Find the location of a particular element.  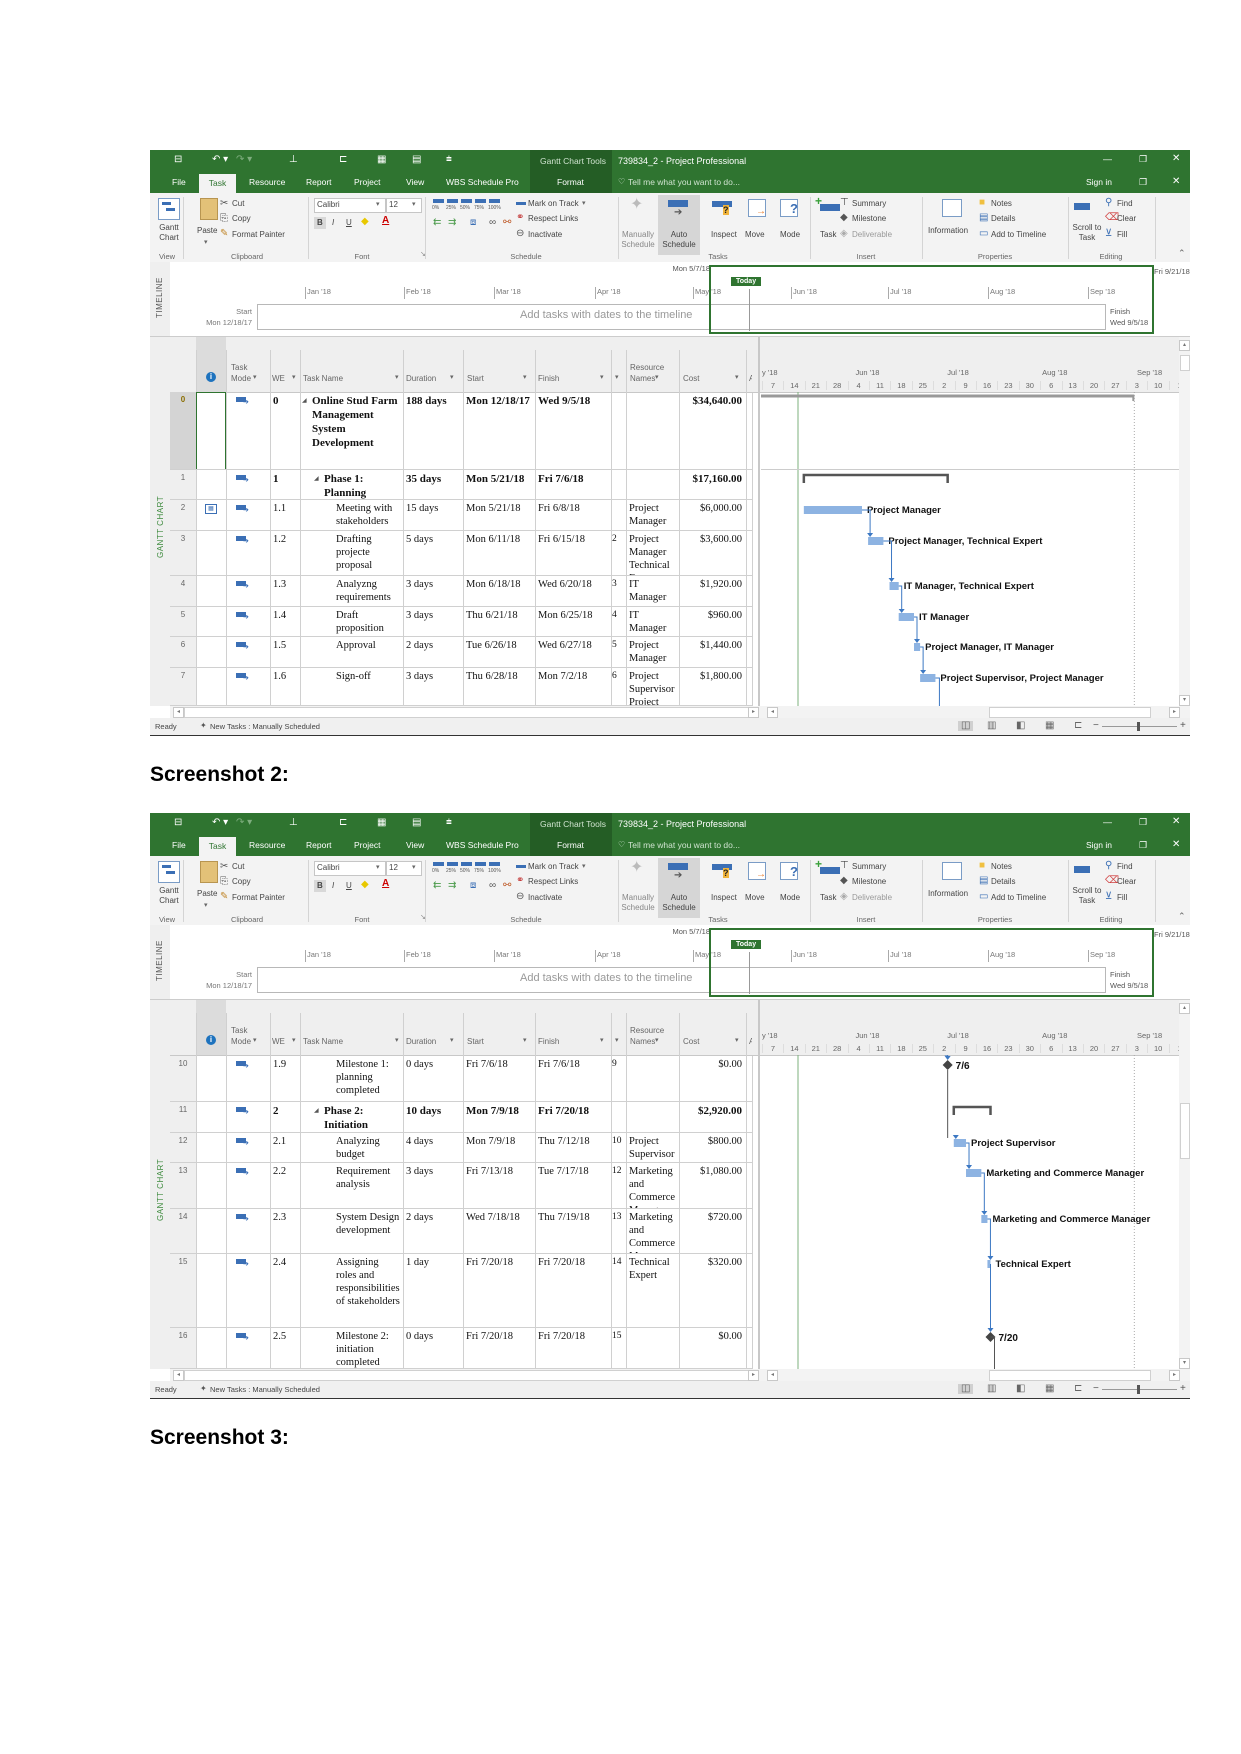

document-heading-screenshot-3: Screenshot 3: is located at coordinates (219, 1437).